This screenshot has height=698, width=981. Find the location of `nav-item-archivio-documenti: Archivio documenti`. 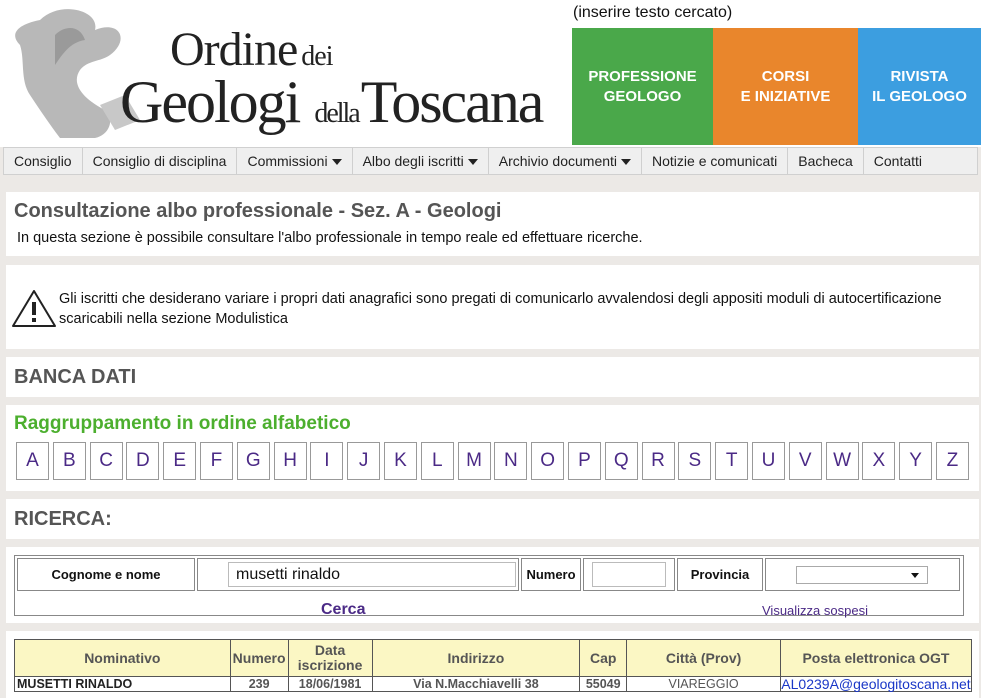

nav-item-archivio-documenti: Archivio documenti is located at coordinates (566, 161).